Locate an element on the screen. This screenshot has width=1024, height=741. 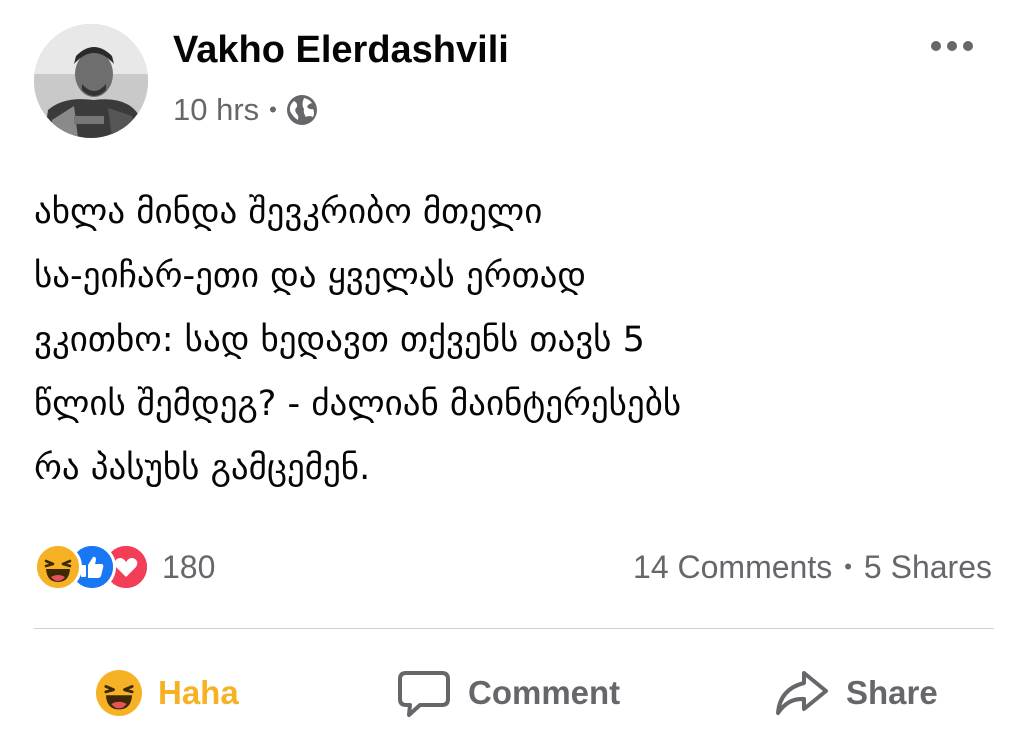
post-meta: 10 hrs • is located at coordinates (246, 110).